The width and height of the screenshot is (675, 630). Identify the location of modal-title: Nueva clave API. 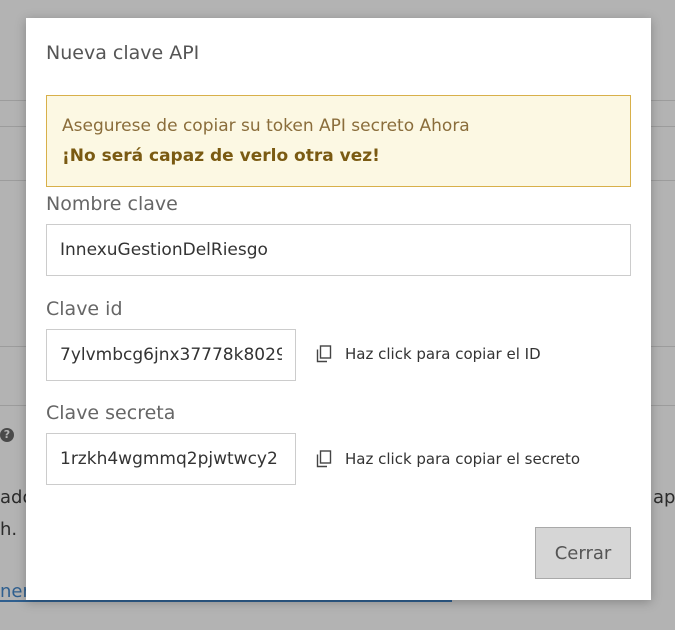
(123, 53).